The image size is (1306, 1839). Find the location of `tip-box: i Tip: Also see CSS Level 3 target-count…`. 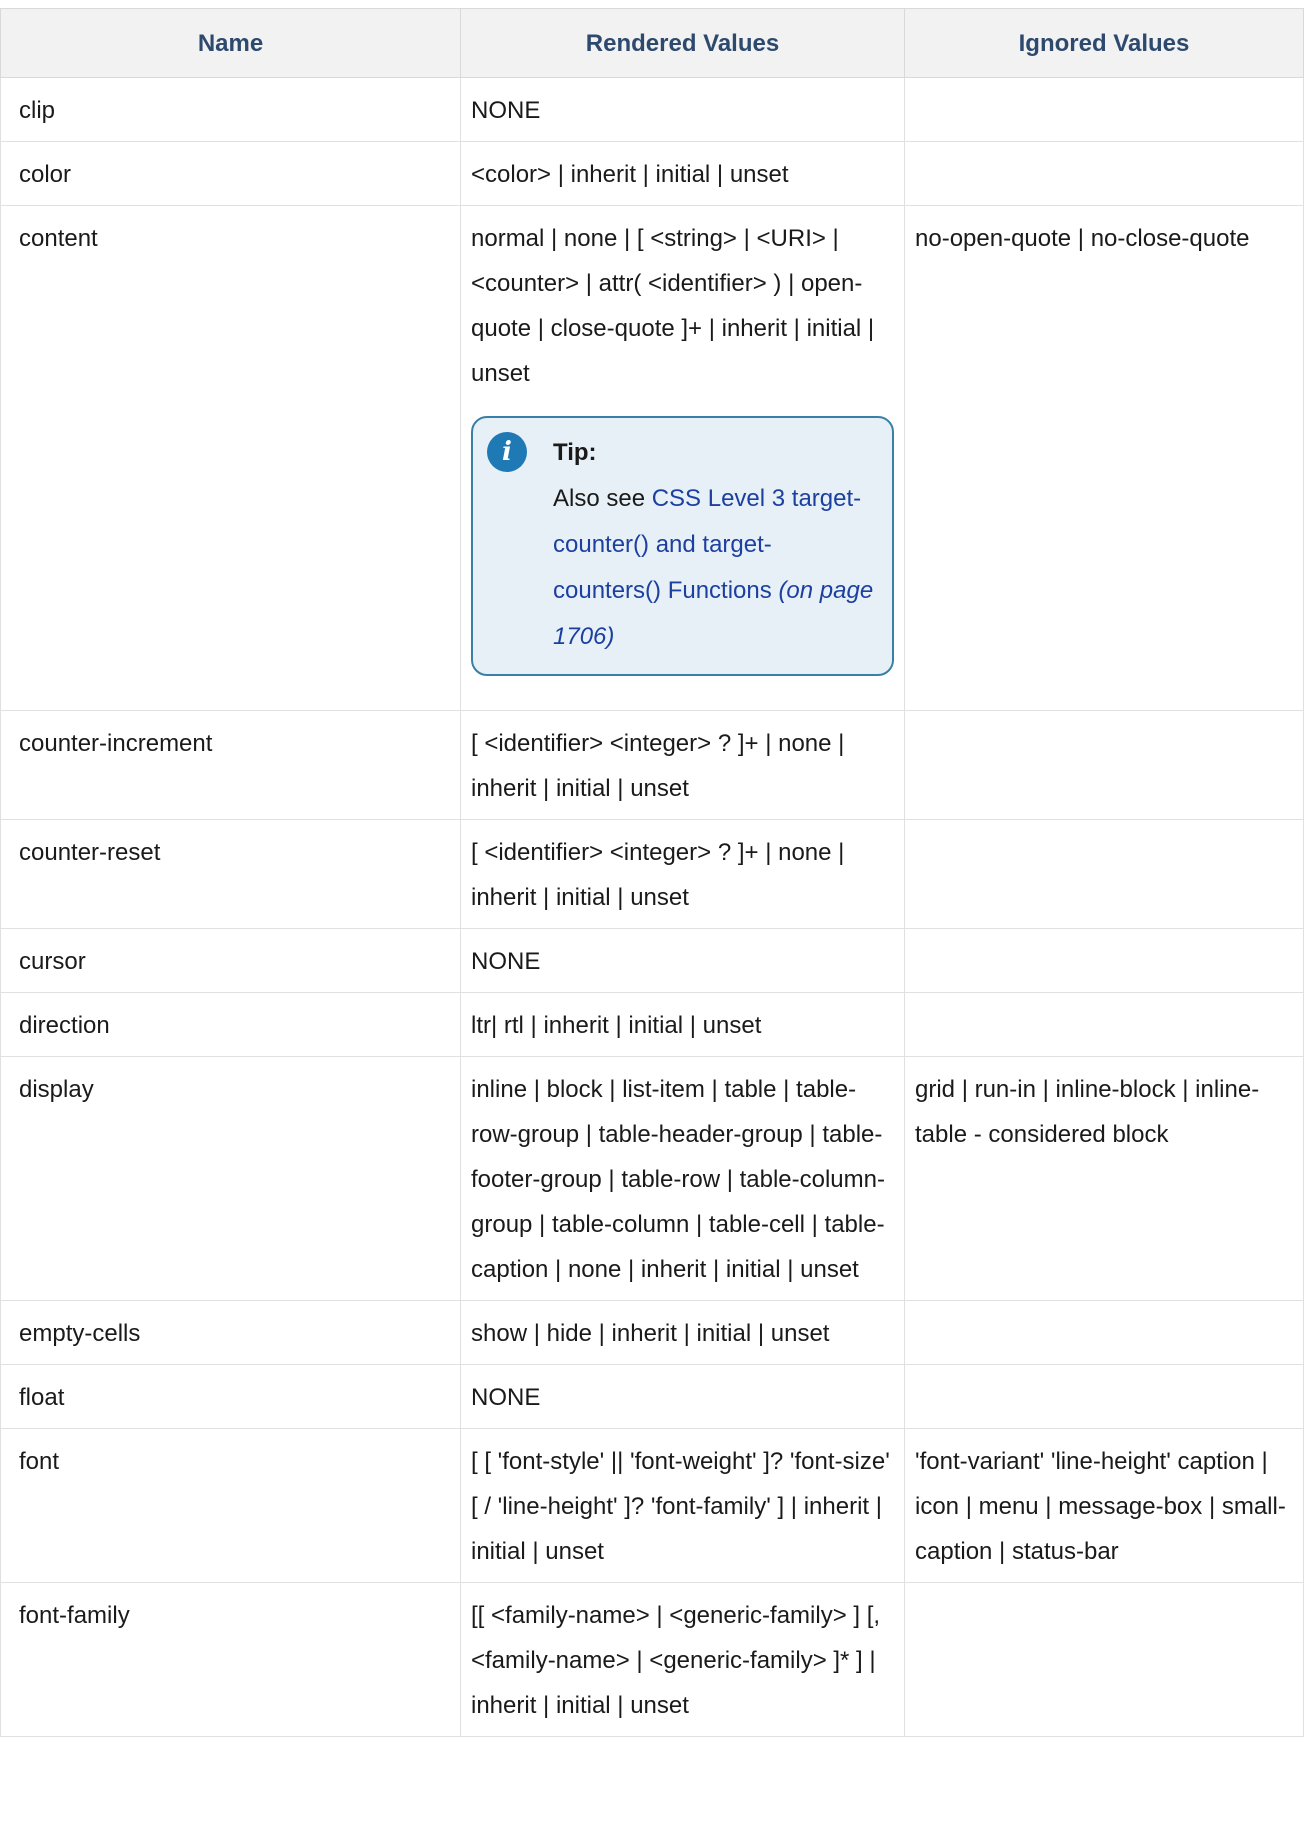

tip-box: i Tip: Also see CSS Level 3 target-count… is located at coordinates (682, 546).